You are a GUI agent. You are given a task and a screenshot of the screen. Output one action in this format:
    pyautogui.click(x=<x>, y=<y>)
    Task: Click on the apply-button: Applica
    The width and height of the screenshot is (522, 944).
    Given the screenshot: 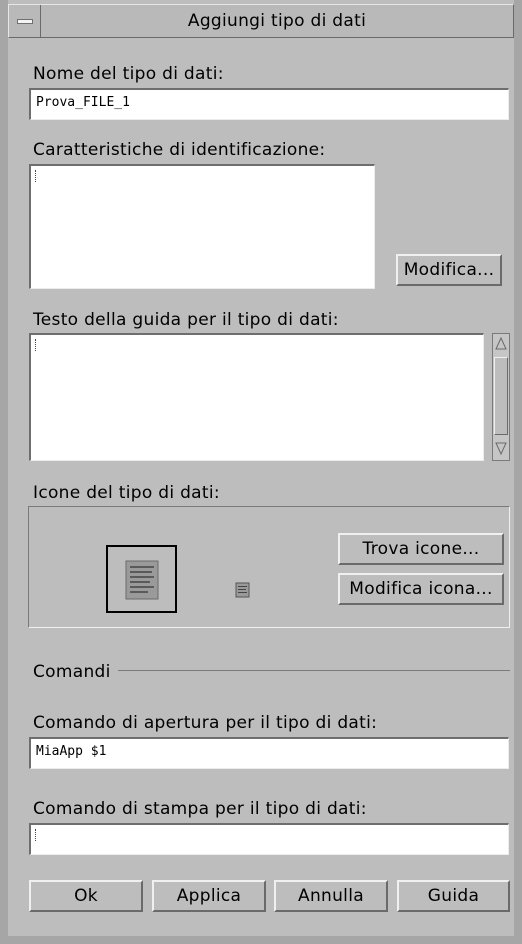 What is the action you would take?
    pyautogui.click(x=209, y=896)
    